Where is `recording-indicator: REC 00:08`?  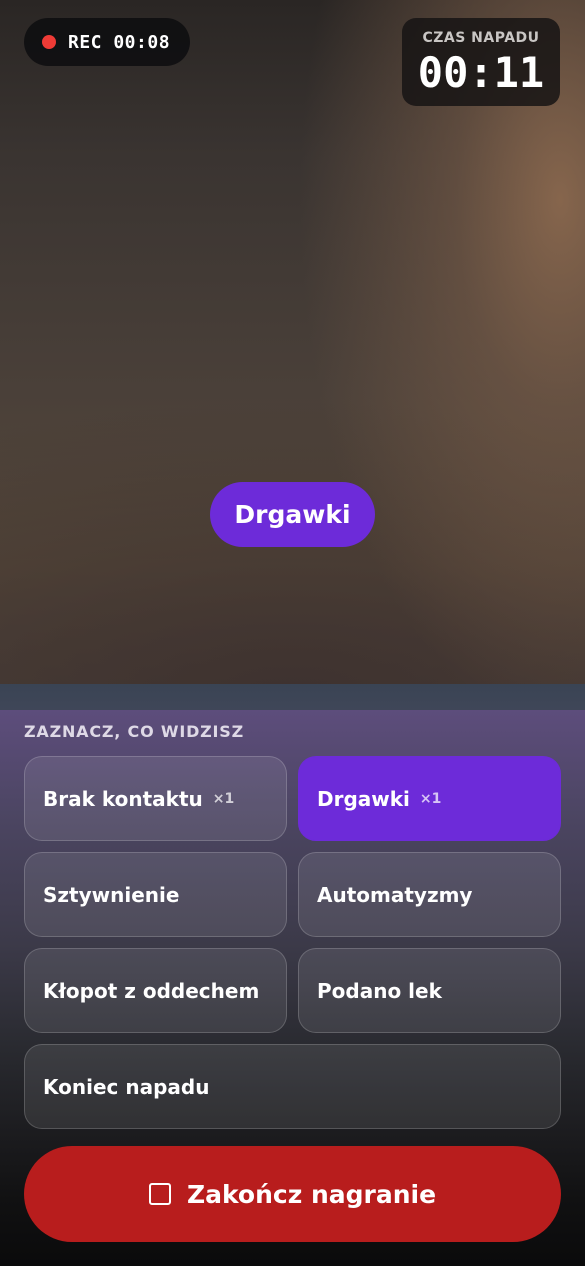 recording-indicator: REC 00:08 is located at coordinates (107, 42).